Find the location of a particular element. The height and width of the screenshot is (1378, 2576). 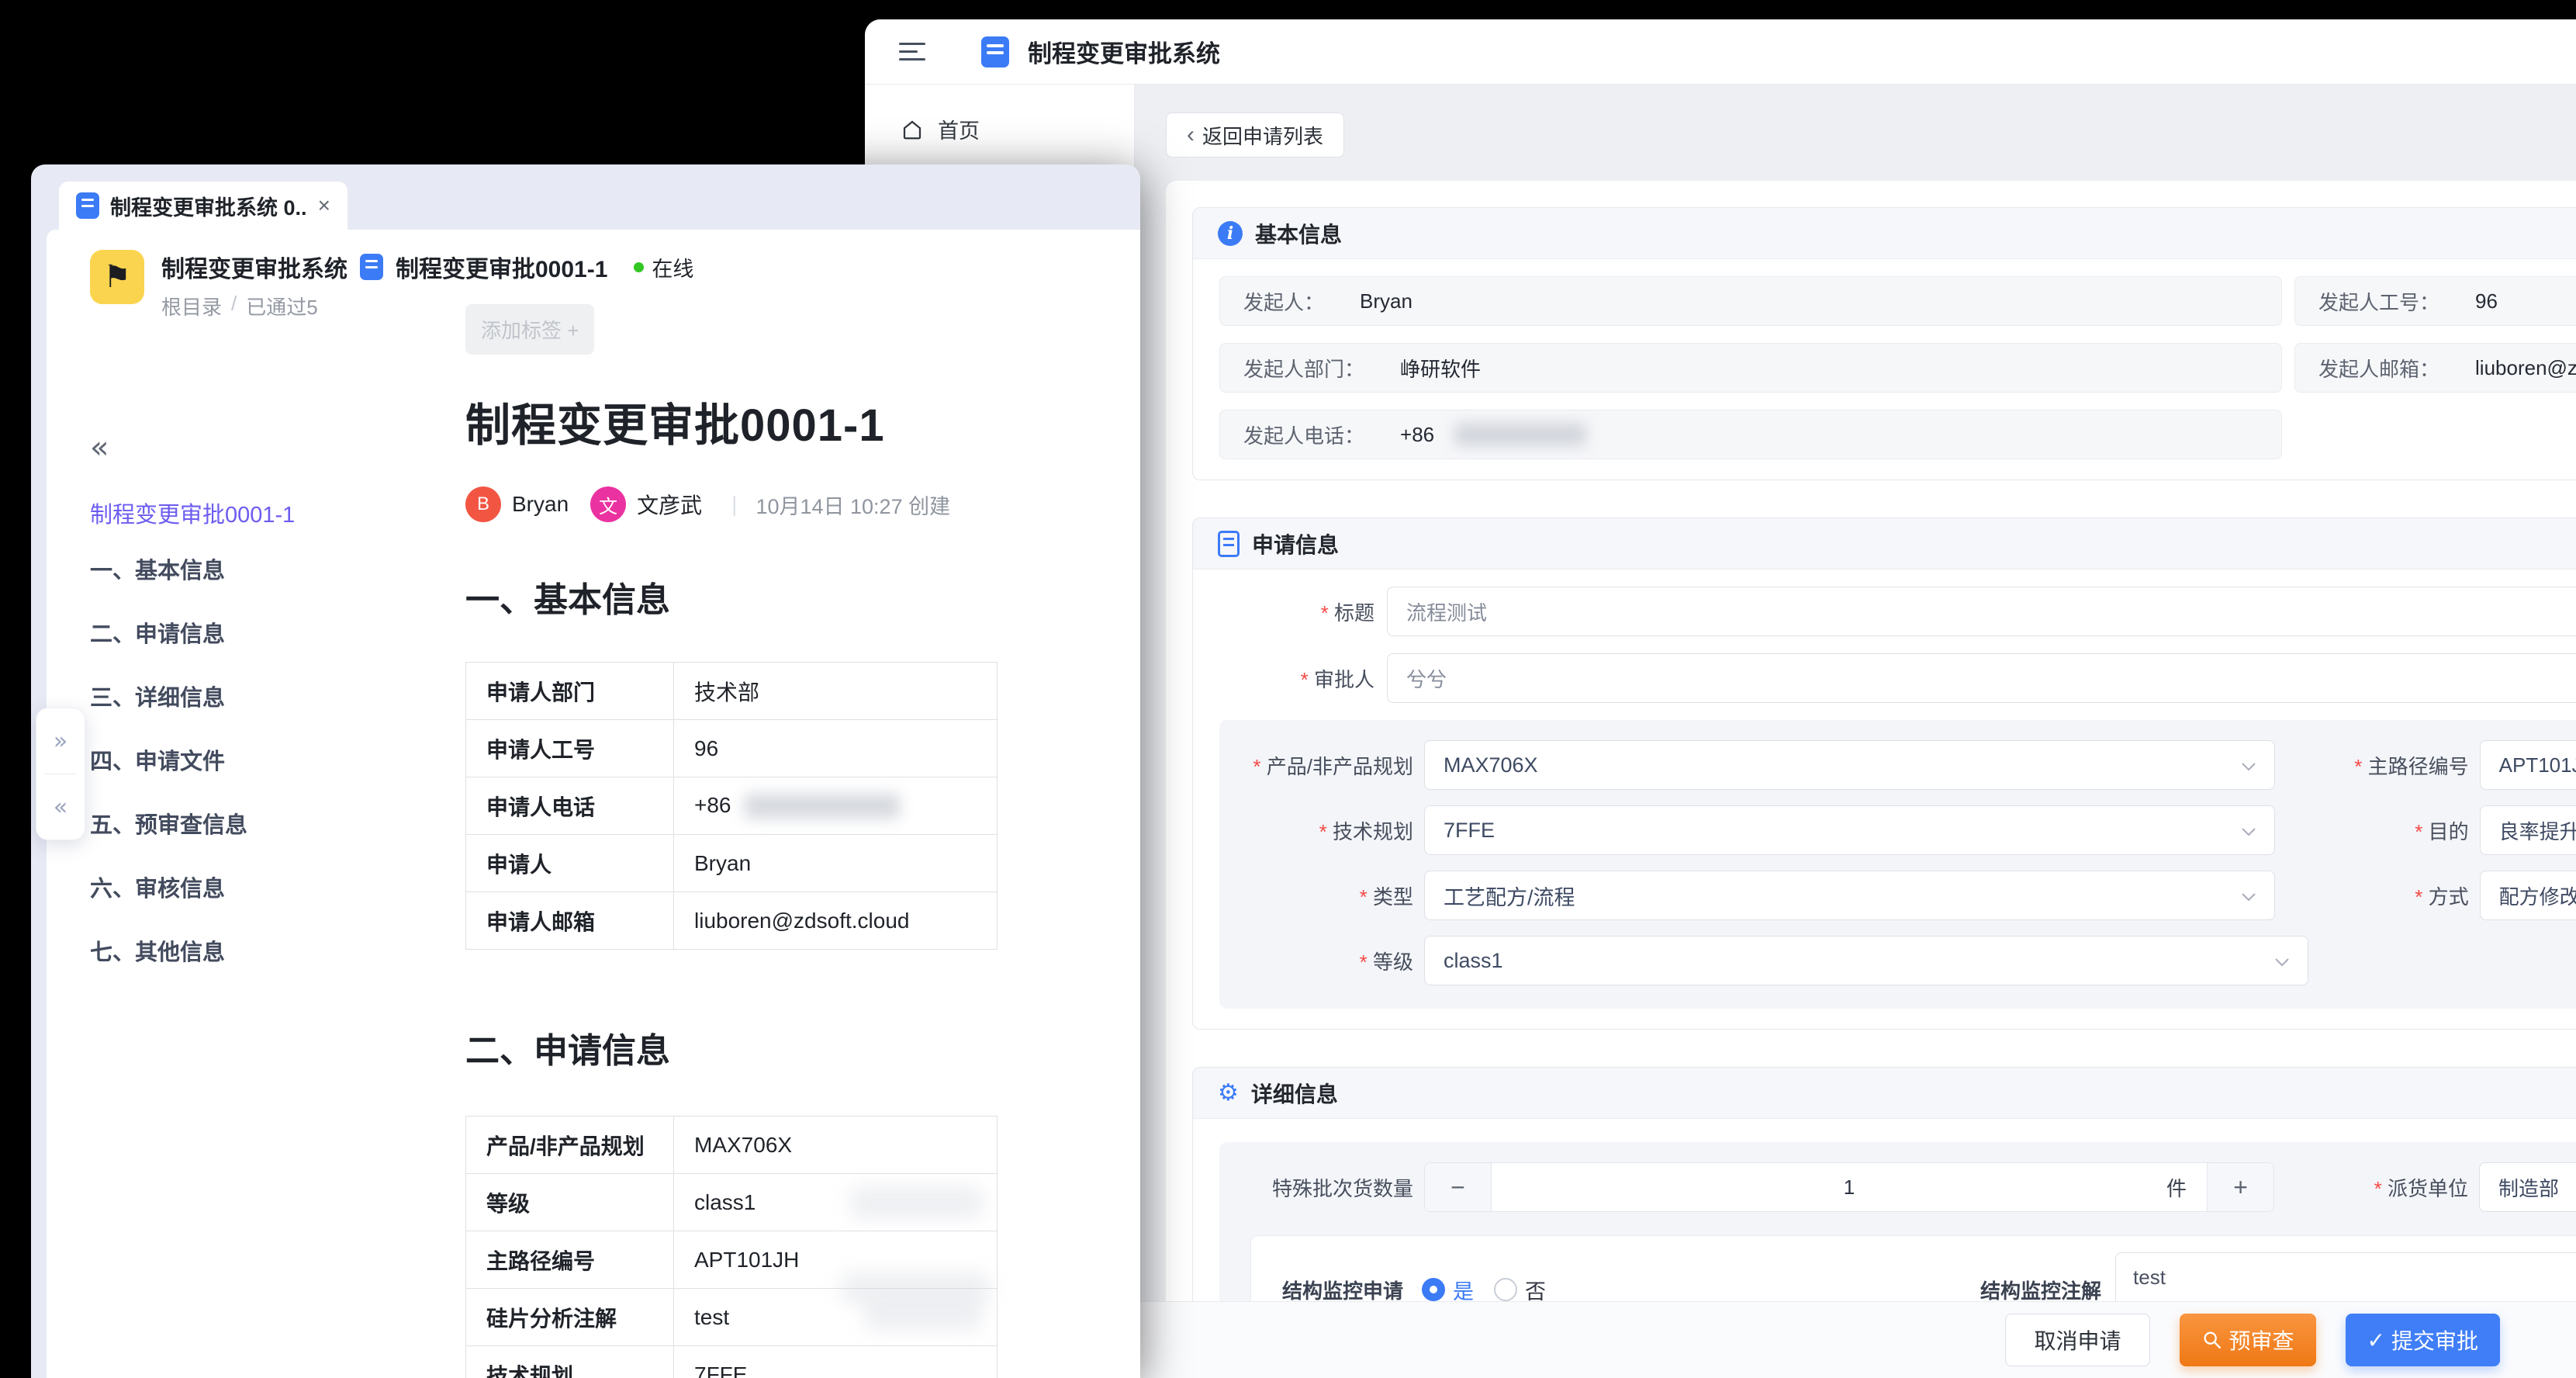

document-meta: B Bryan 文 文彦武 | 10月14日 10:27 创建 is located at coordinates (736, 504).